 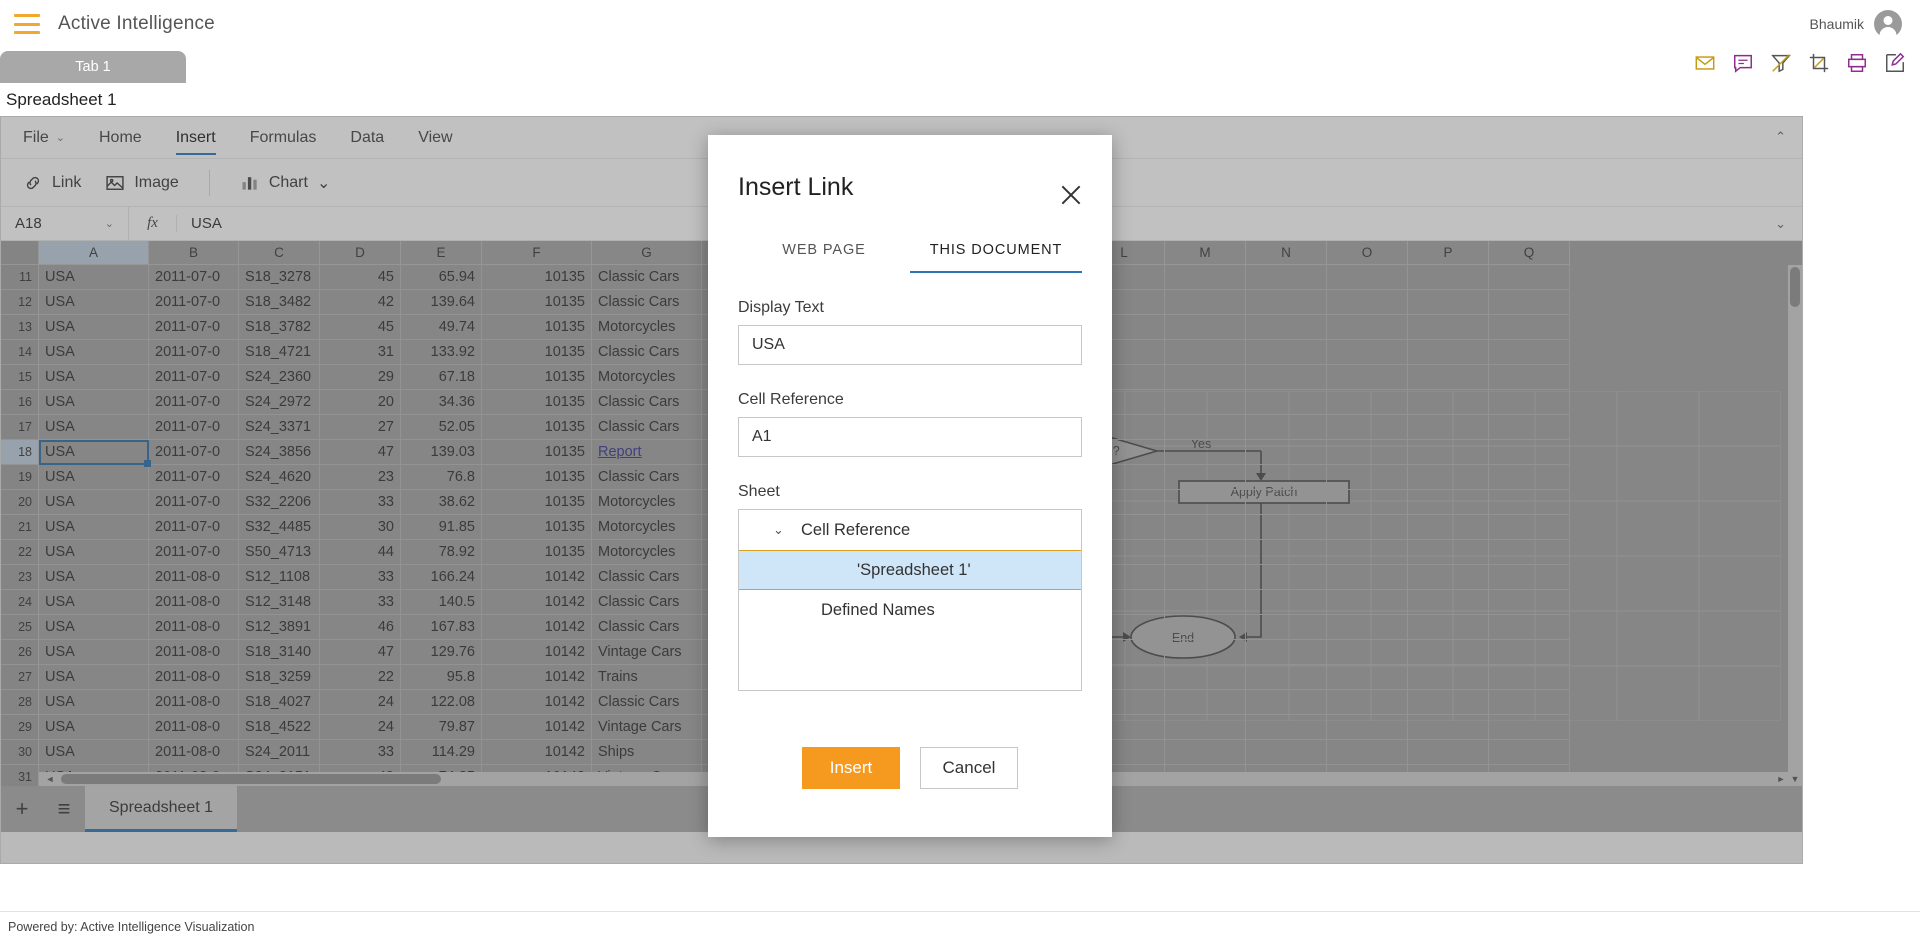 What do you see at coordinates (1448, 552) in the screenshot?
I see `cell-P22` at bounding box center [1448, 552].